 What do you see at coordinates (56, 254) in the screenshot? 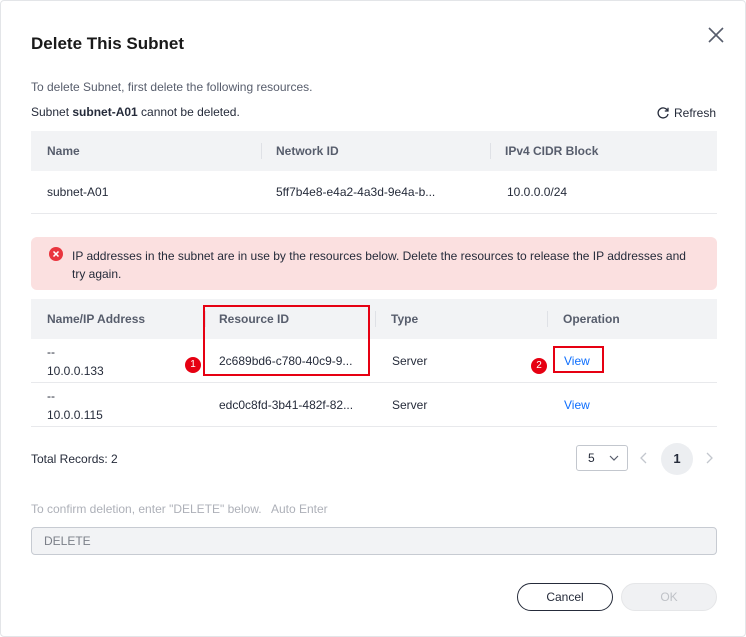
I see `error-icon` at bounding box center [56, 254].